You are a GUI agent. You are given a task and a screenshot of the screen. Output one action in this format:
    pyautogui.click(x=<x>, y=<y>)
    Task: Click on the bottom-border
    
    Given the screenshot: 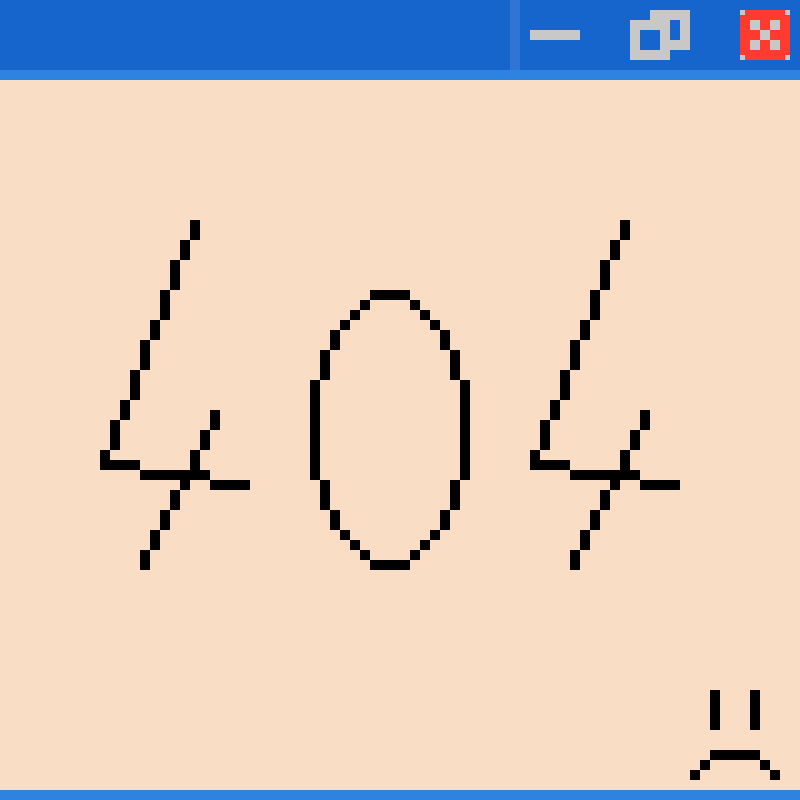 What is the action you would take?
    pyautogui.click(x=400, y=795)
    